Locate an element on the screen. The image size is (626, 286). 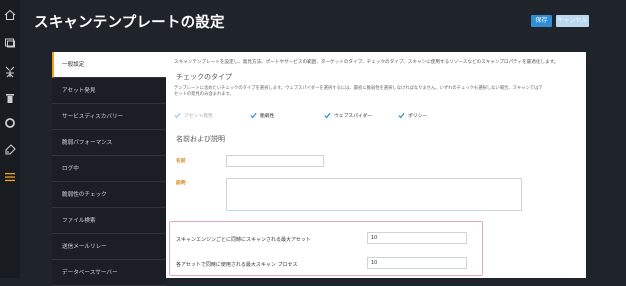
description-textarea is located at coordinates (374, 194).